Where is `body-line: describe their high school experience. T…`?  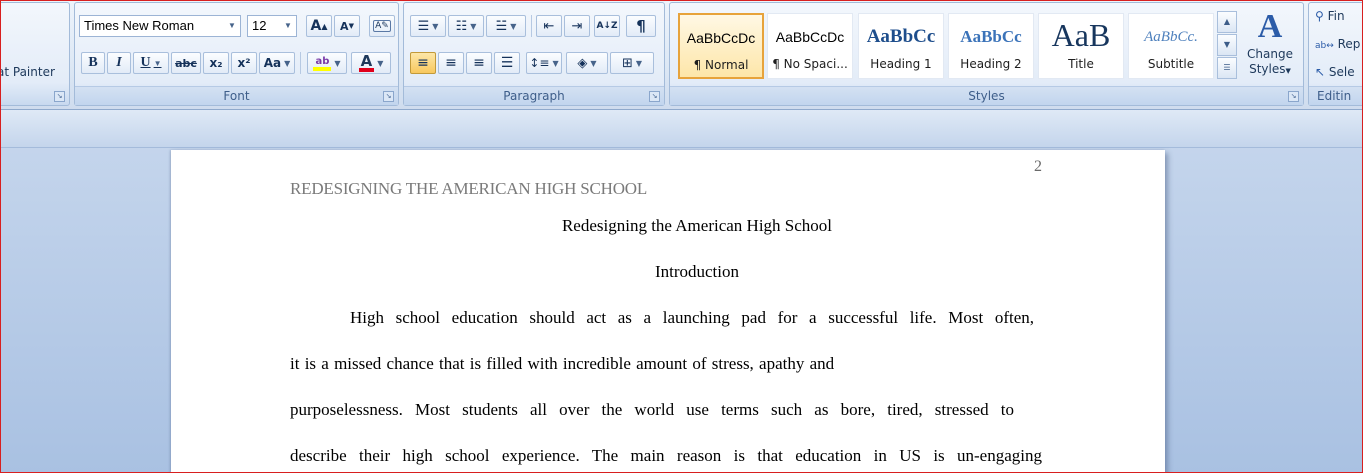
body-line: describe their high school experience. T… is located at coordinates (666, 455).